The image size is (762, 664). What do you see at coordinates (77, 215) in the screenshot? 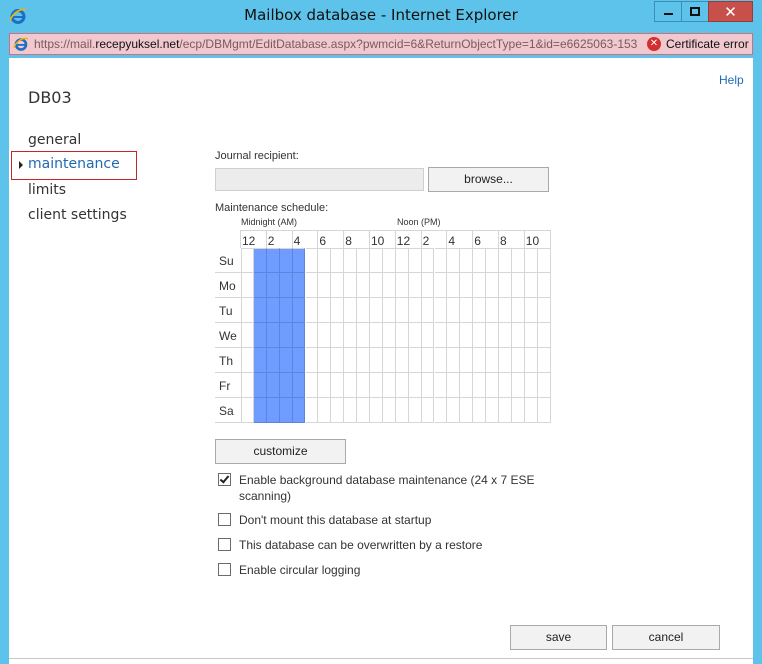
I see `nav-item-client-settings: client settings` at bounding box center [77, 215].